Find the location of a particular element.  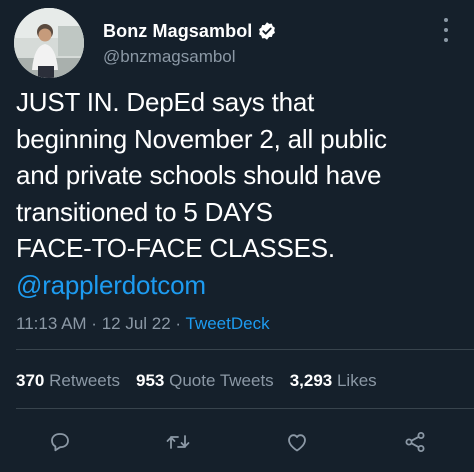

share-icon is located at coordinates (415, 442).